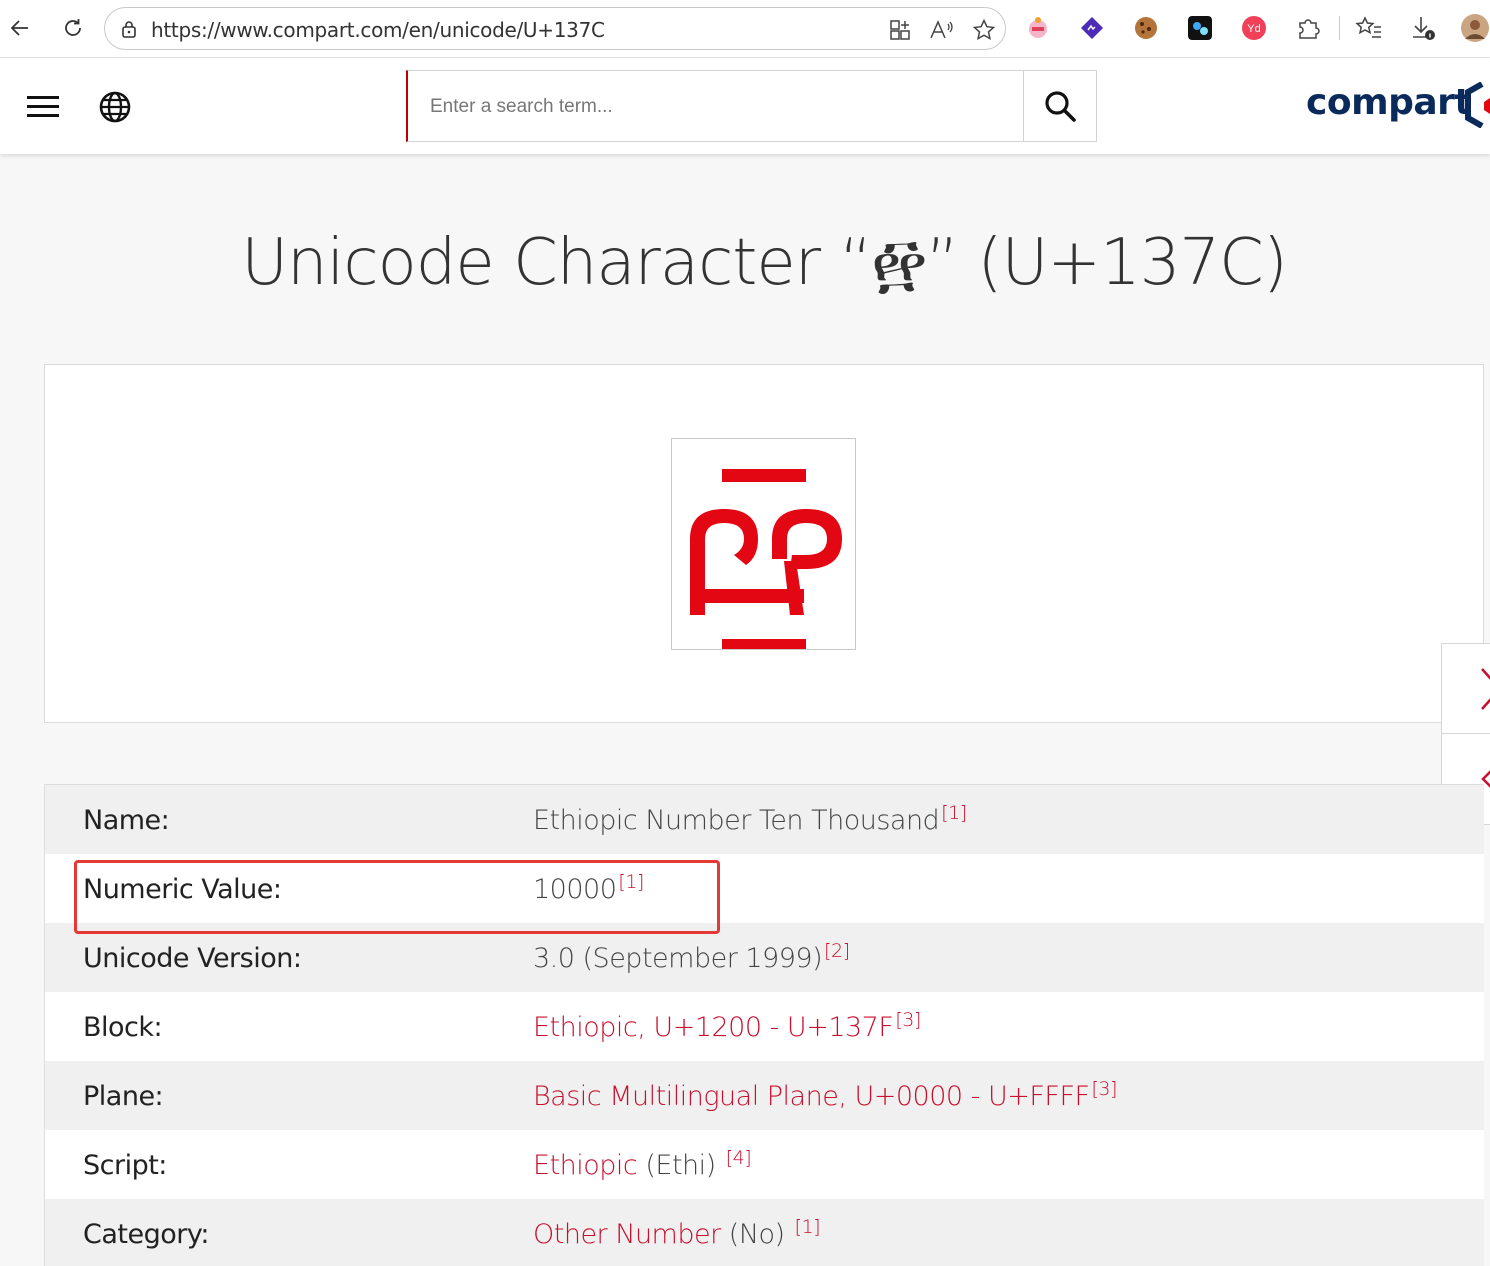 This screenshot has width=1490, height=1266. What do you see at coordinates (942, 30) in the screenshot?
I see `read-aloud-icon` at bounding box center [942, 30].